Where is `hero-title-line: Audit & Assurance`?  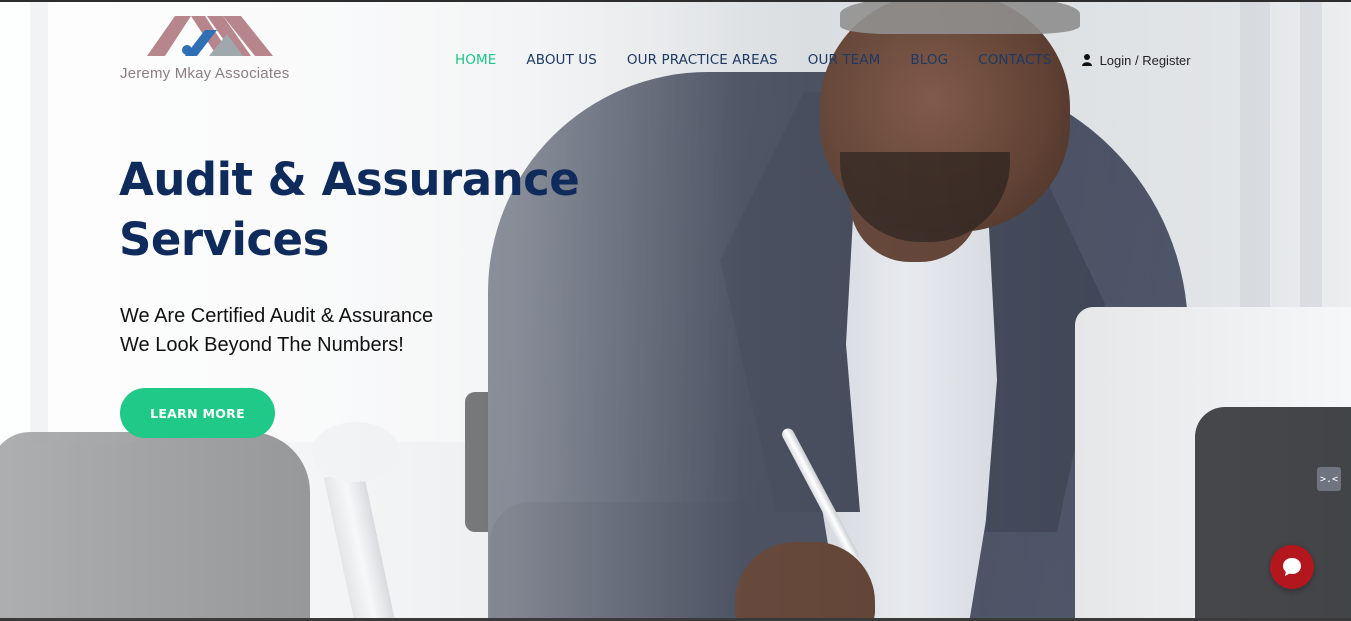
hero-title-line: Audit & Assurance is located at coordinates (349, 179).